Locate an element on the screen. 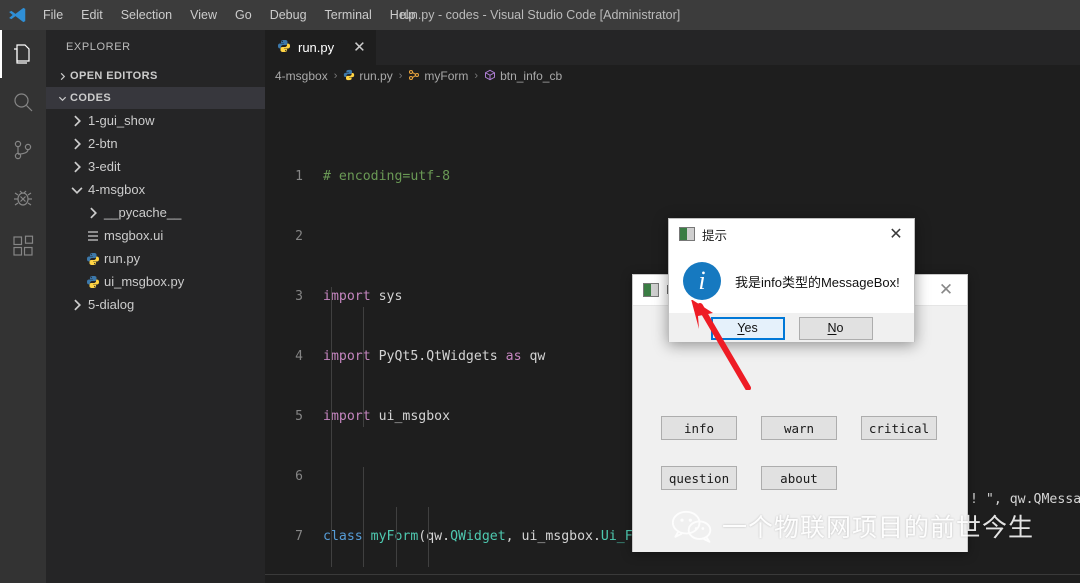 This screenshot has width=1080, height=583. editor-tab-bar: run.py ✕ is located at coordinates (672, 47).